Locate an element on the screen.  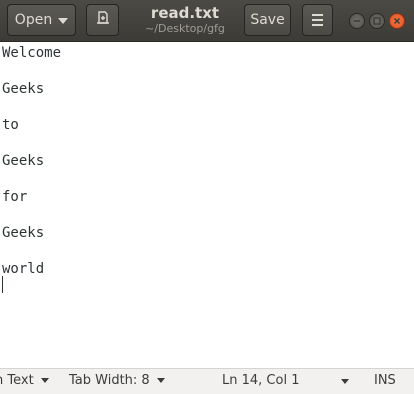
new-document-icon is located at coordinates (103, 20).